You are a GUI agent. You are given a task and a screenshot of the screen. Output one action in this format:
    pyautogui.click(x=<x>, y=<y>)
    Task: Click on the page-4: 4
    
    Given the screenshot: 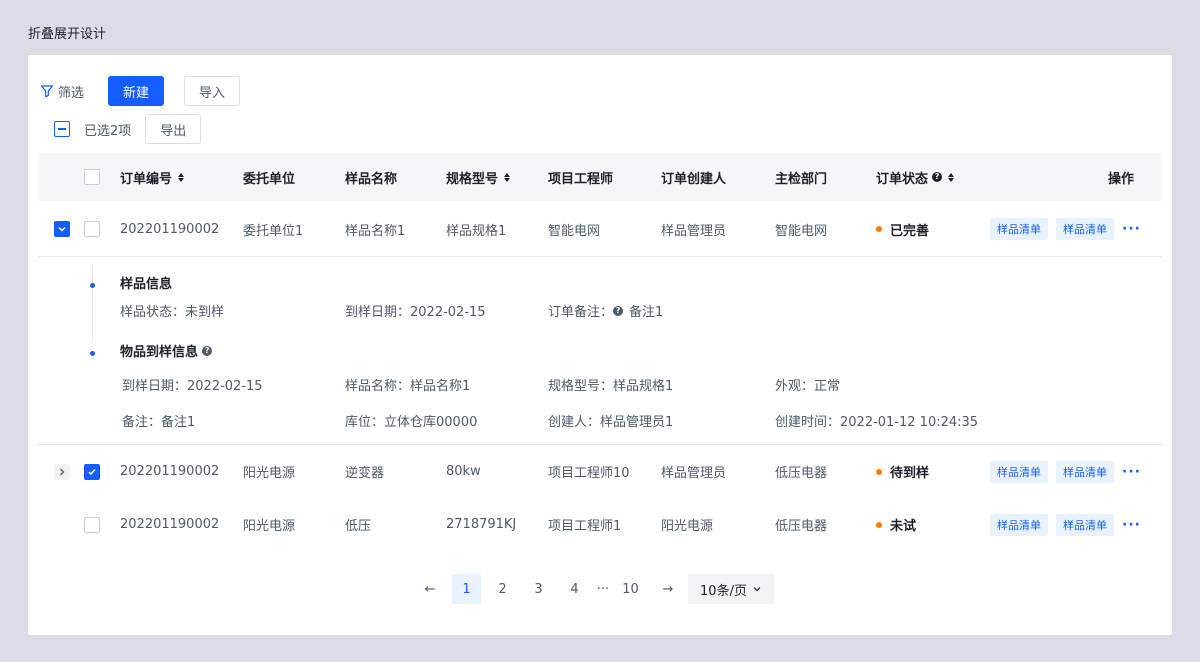 What is the action you would take?
    pyautogui.click(x=574, y=589)
    